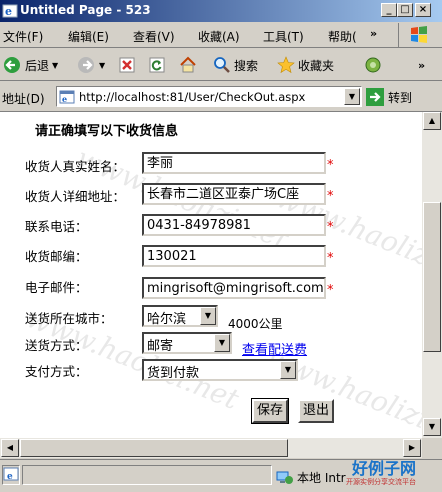 This screenshot has height=492, width=442. I want to click on refresh-button, so click(157, 65).